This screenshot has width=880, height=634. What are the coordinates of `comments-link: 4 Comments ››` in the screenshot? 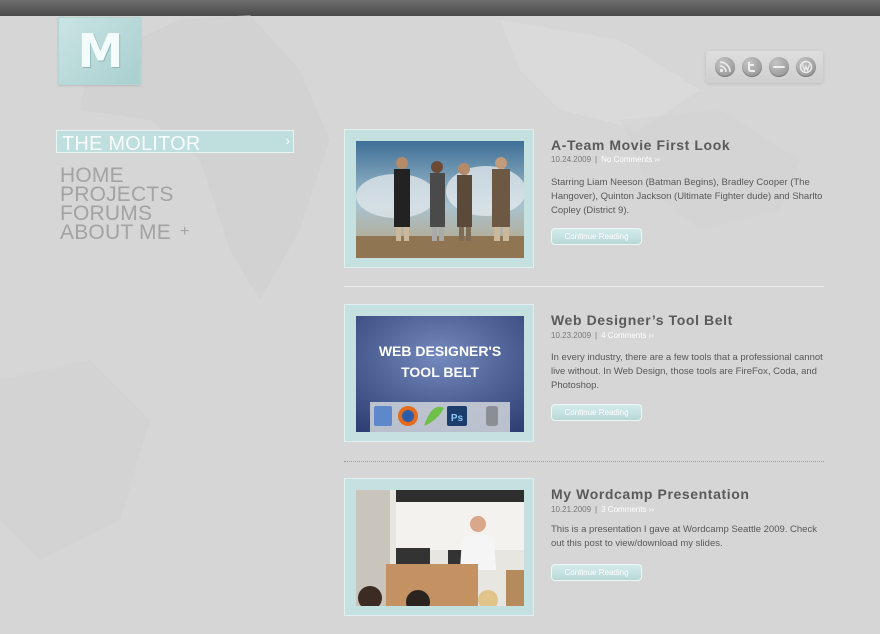 It's located at (627, 335).